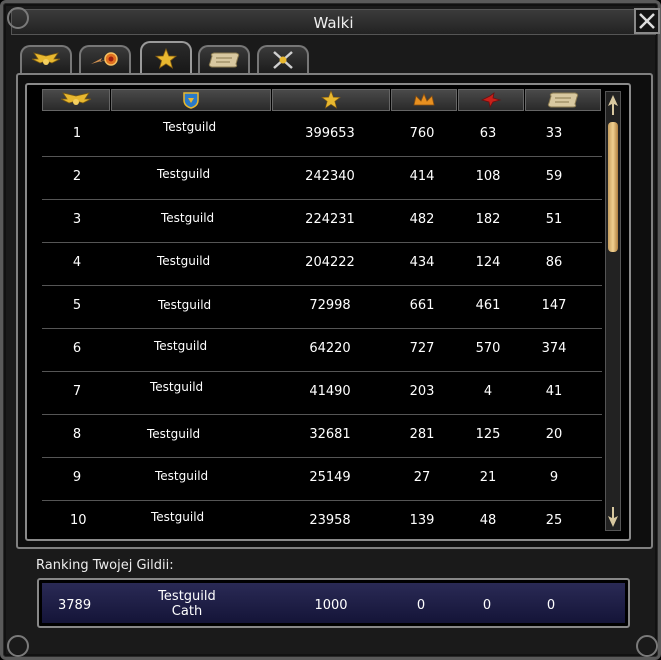 Image resolution: width=661 pixels, height=660 pixels. I want to click on own-ranking-label: Ranking Twojej Gildii:, so click(105, 565).